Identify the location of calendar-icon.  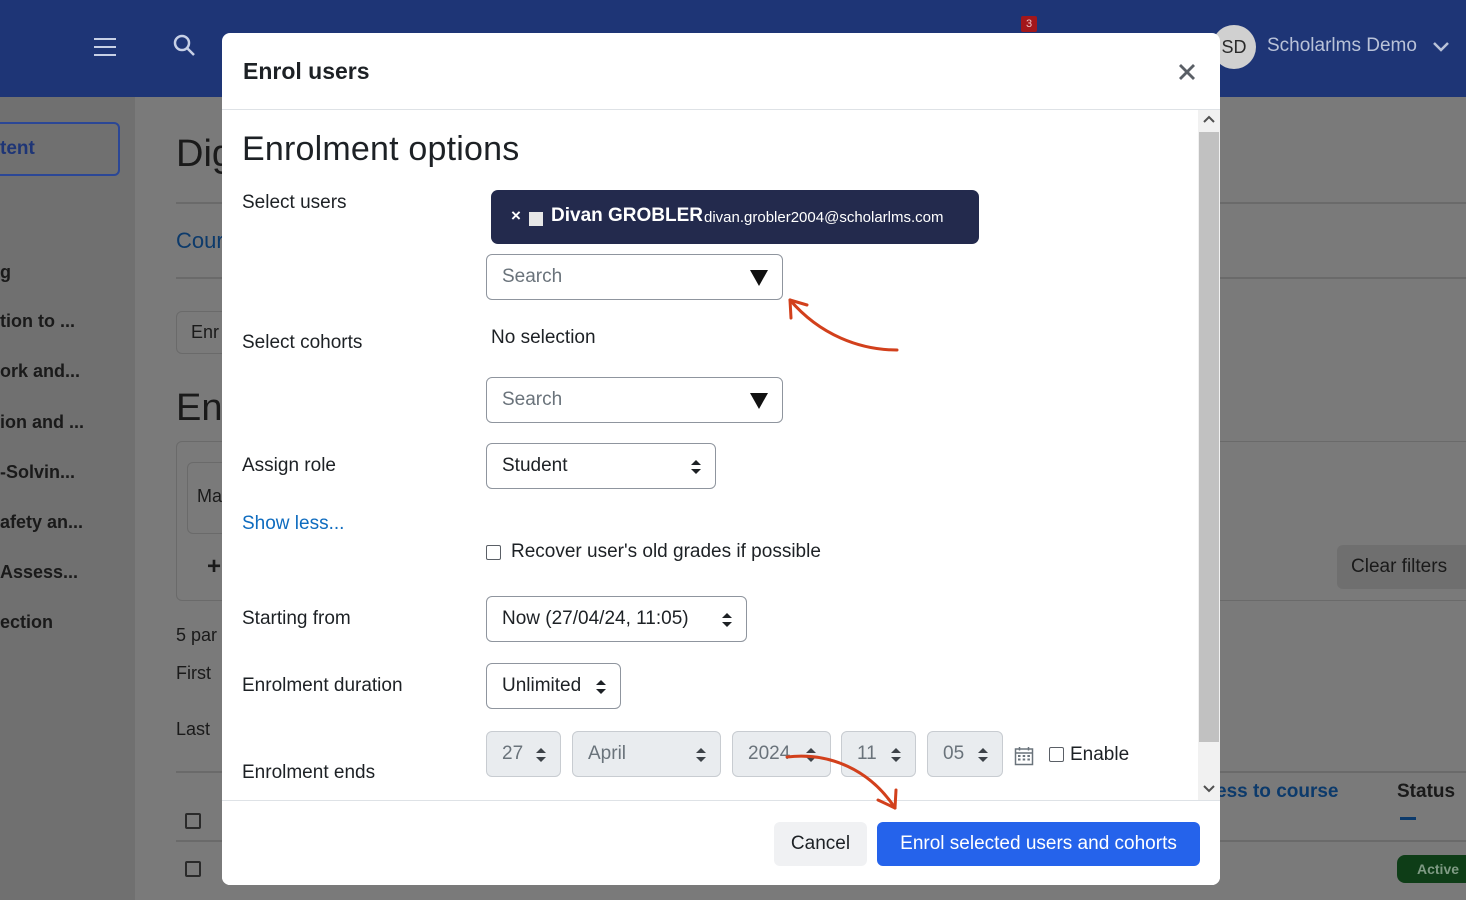
(1024, 756).